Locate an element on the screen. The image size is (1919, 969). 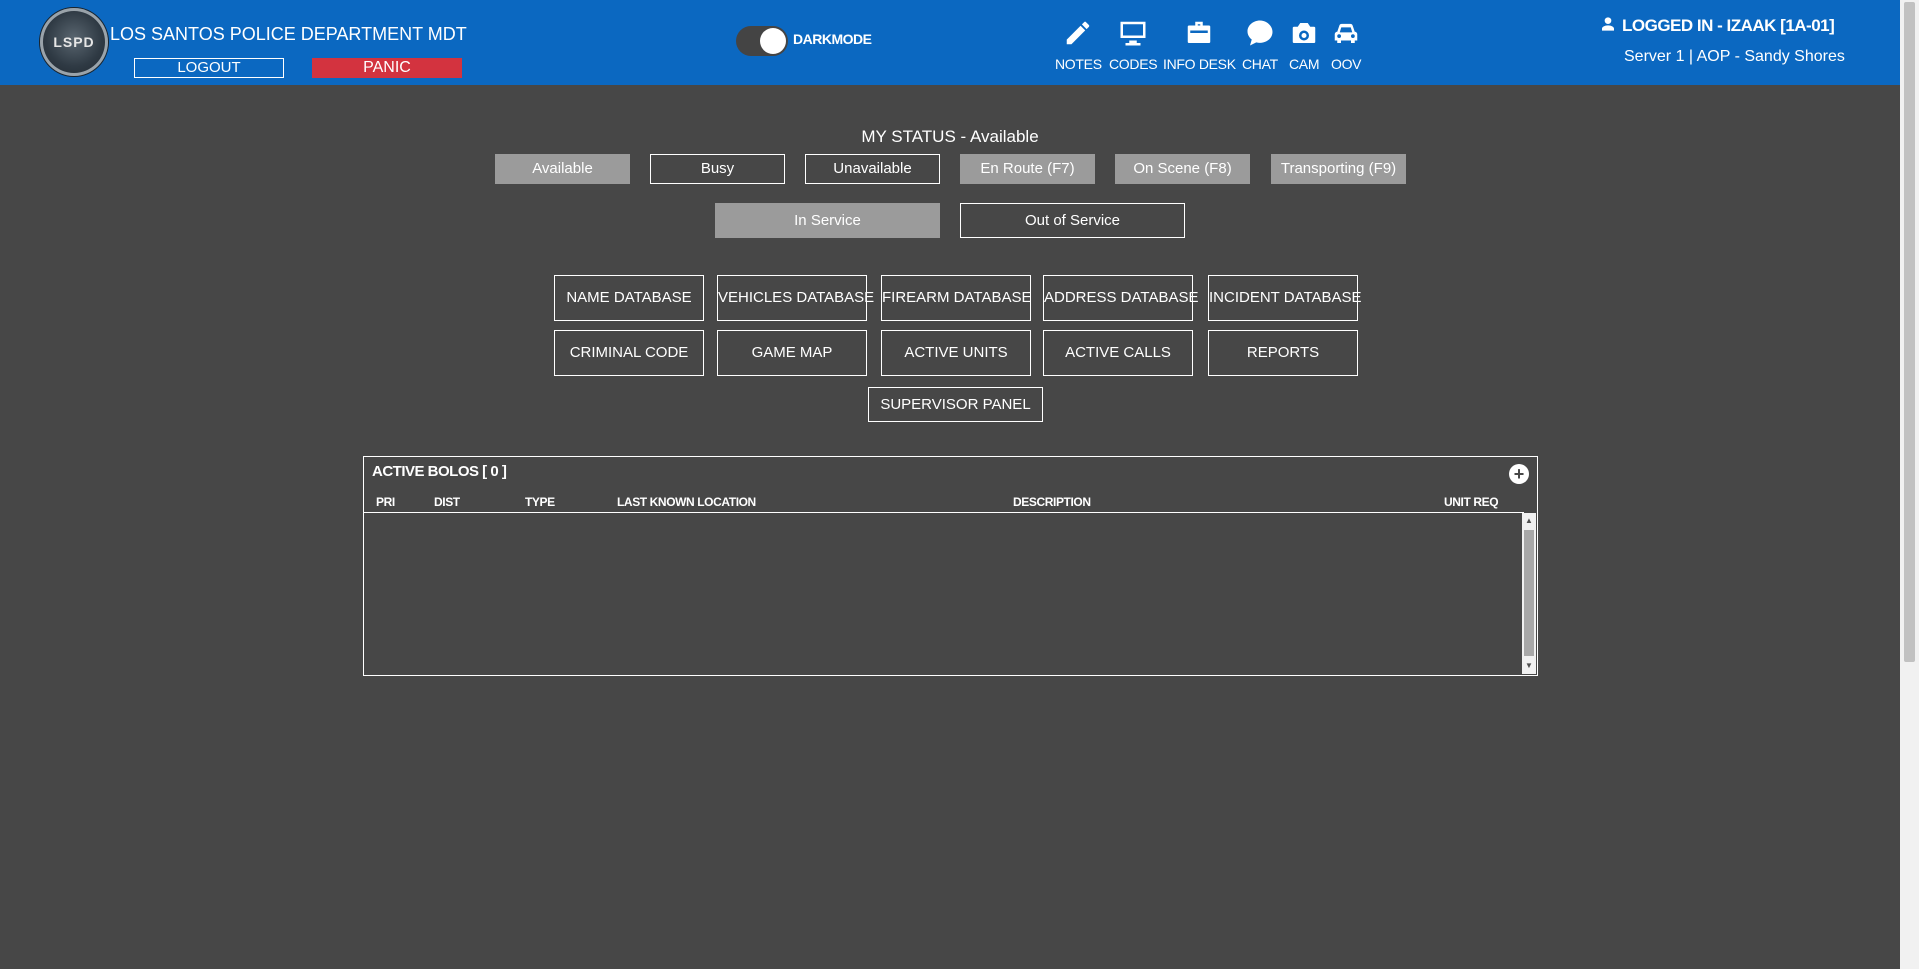
status-available-button: Available is located at coordinates (562, 169).